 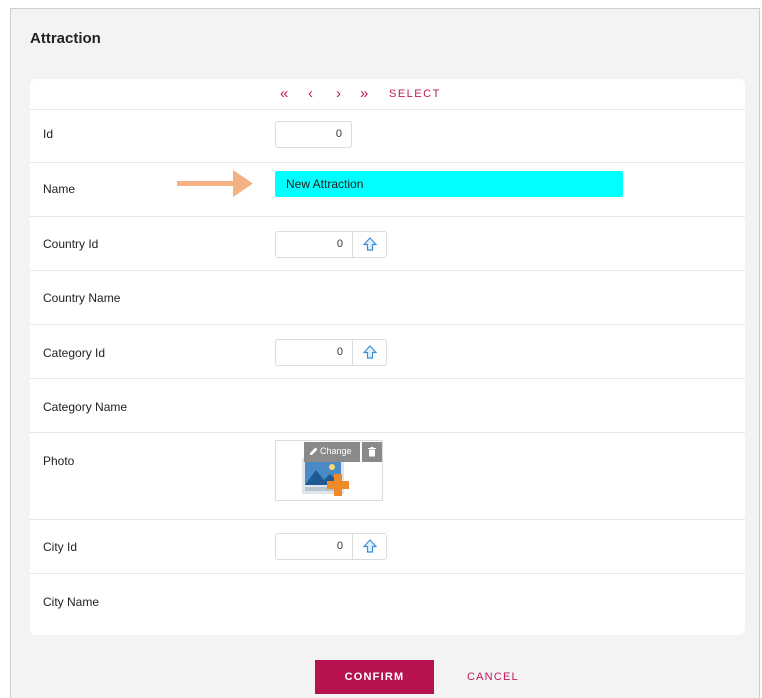 What do you see at coordinates (493, 677) in the screenshot?
I see `cancel-button: CANCEL` at bounding box center [493, 677].